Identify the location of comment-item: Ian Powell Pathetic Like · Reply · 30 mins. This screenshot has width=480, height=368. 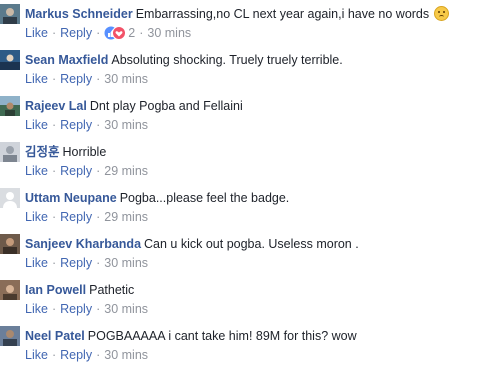
(240, 299).